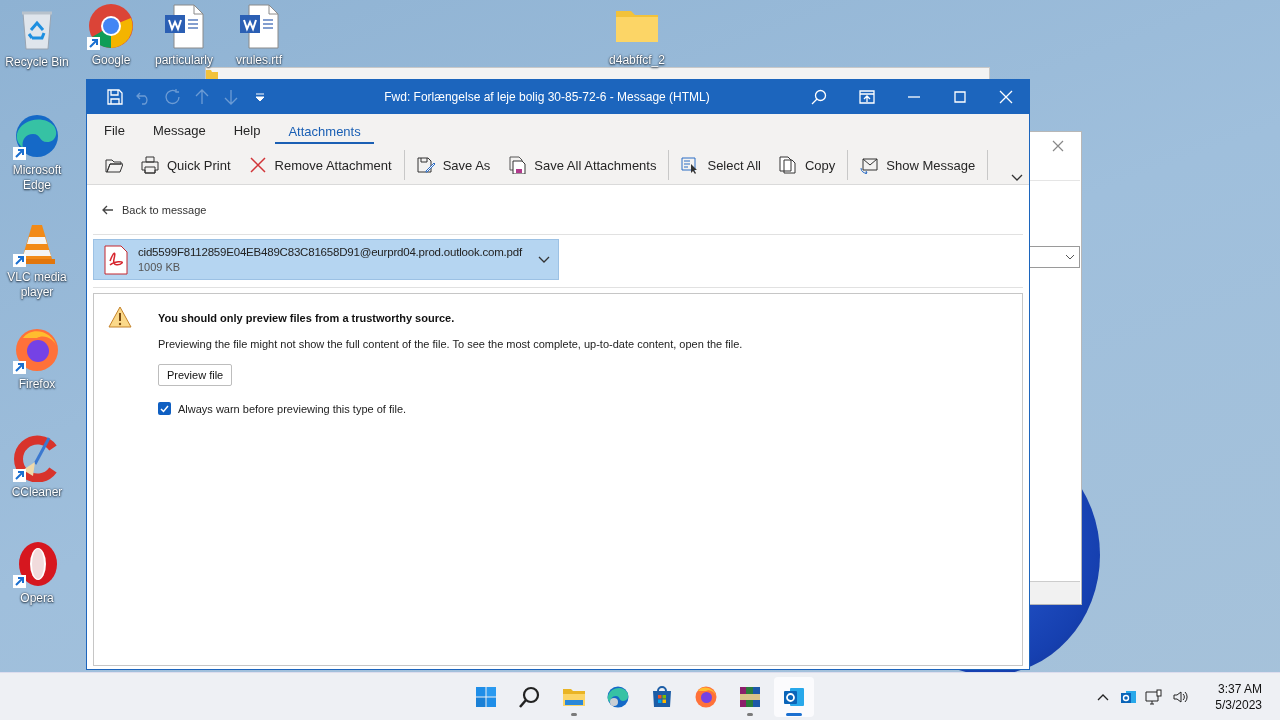 The width and height of the screenshot is (1280, 720). I want to click on save-all-icon, so click(517, 165).